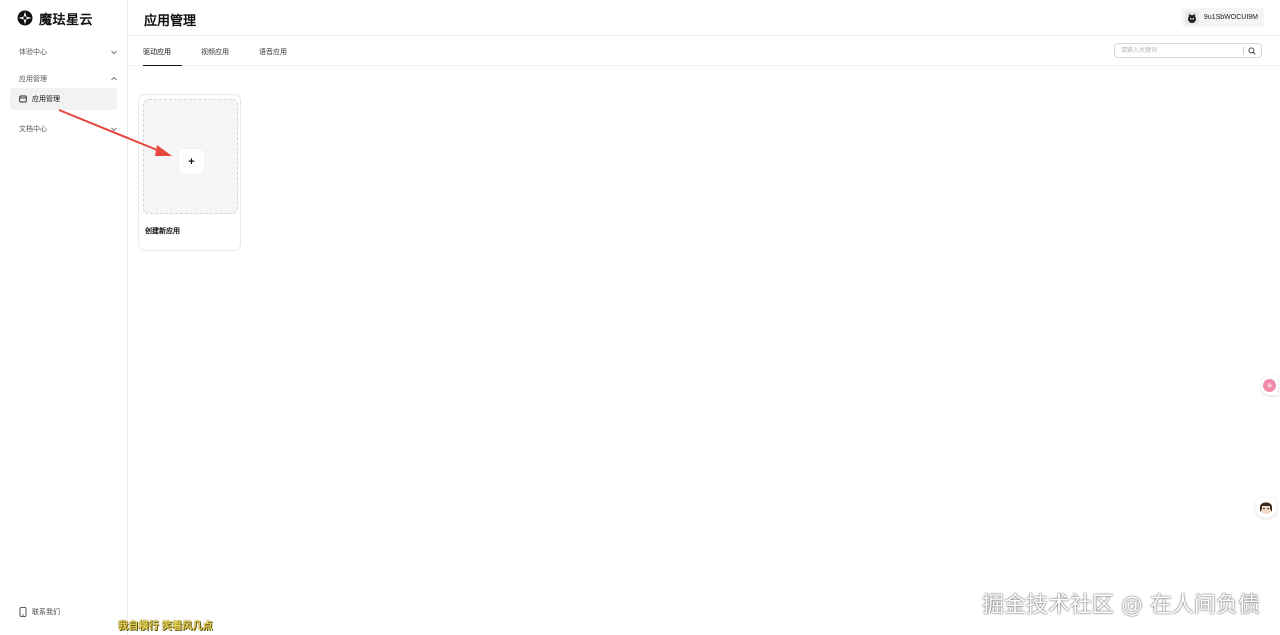 Image resolution: width=1280 pixels, height=635 pixels. I want to click on sidebar-item-label: 应用管理, so click(46, 99).